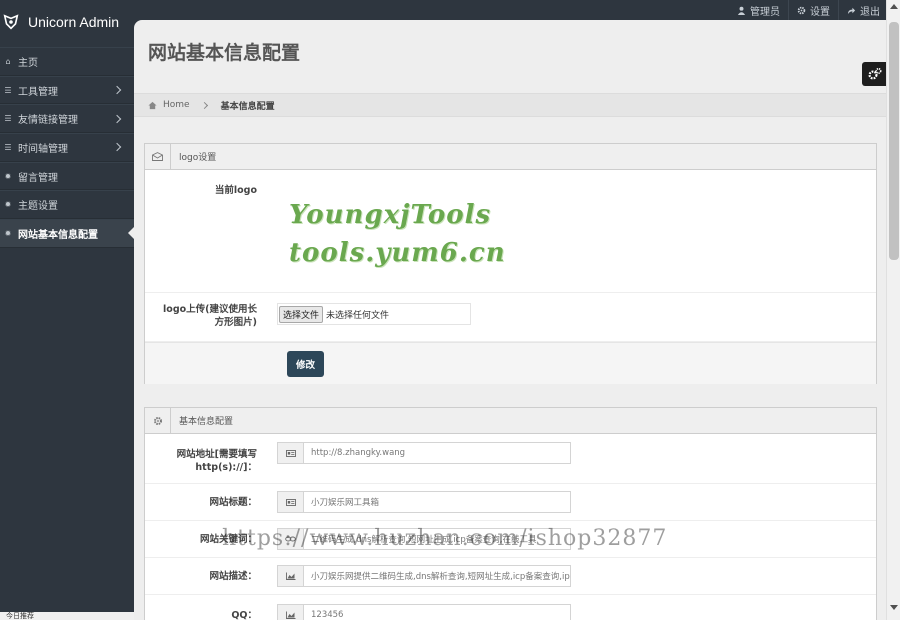 Image resolution: width=900 pixels, height=620 pixels. What do you see at coordinates (390, 215) in the screenshot?
I see `logo-image-line1: YoungxjTools` at bounding box center [390, 215].